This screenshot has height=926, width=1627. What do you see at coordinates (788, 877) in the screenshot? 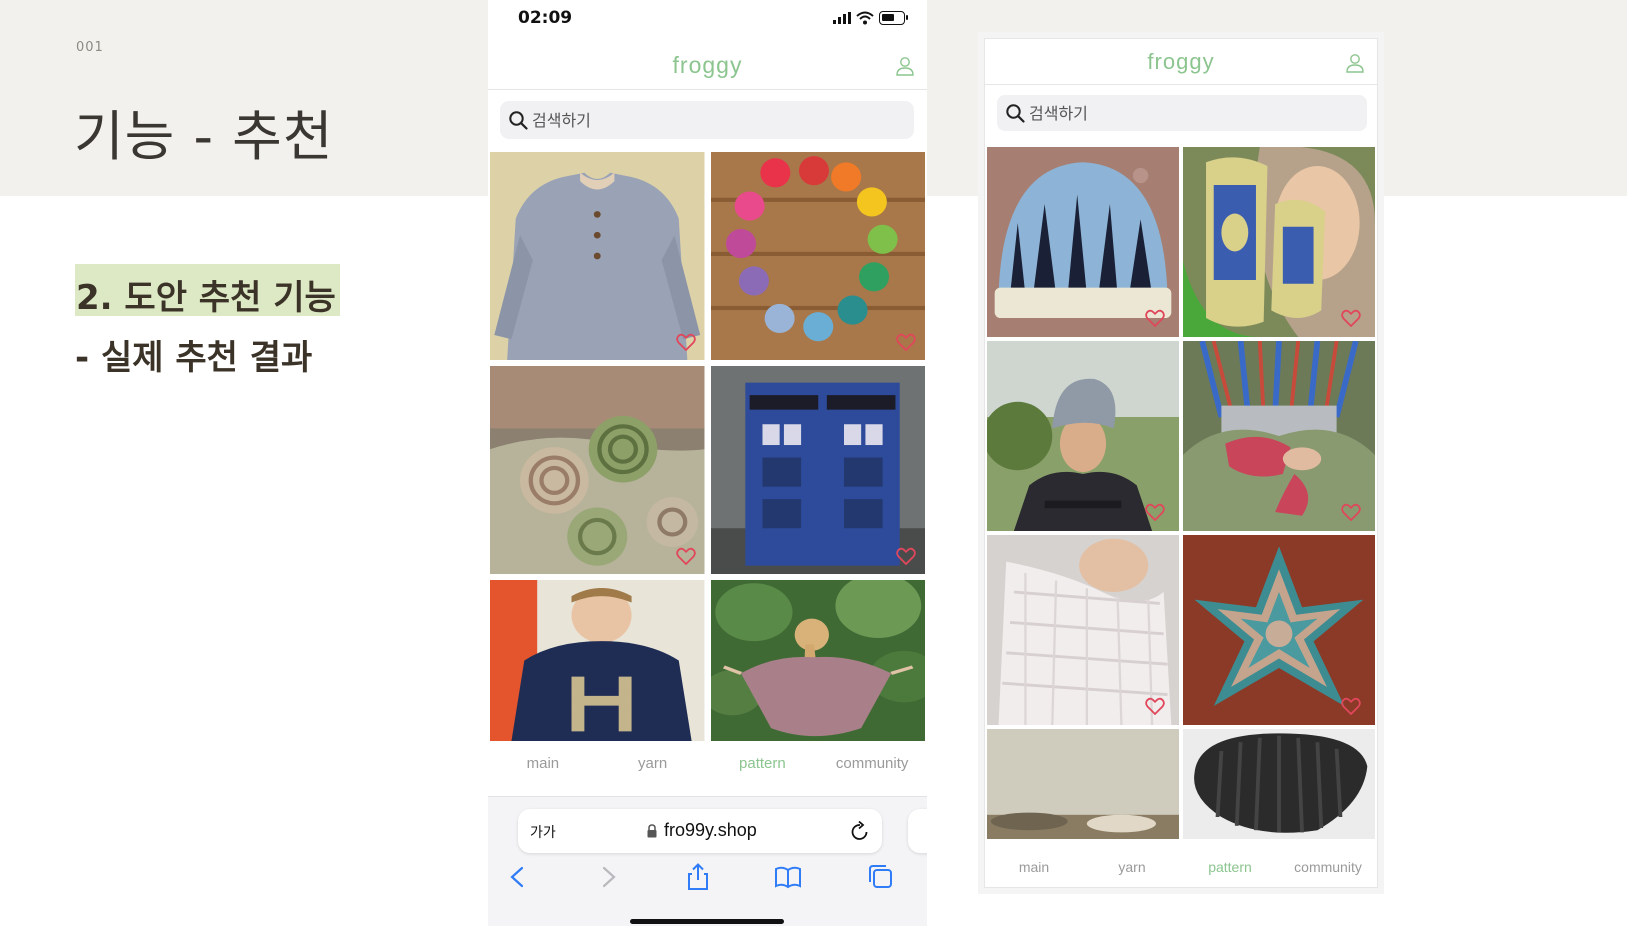
I see `bookmarks-icon` at bounding box center [788, 877].